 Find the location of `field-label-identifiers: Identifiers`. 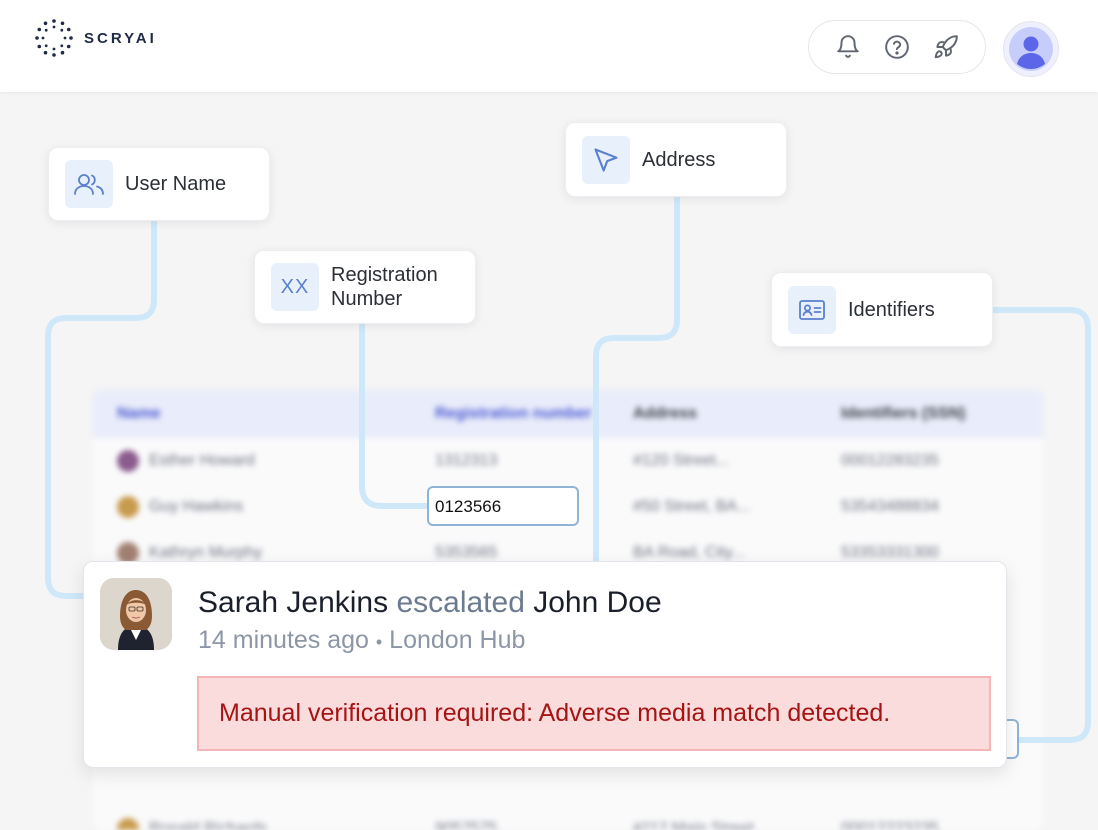

field-label-identifiers: Identifiers is located at coordinates (891, 309).